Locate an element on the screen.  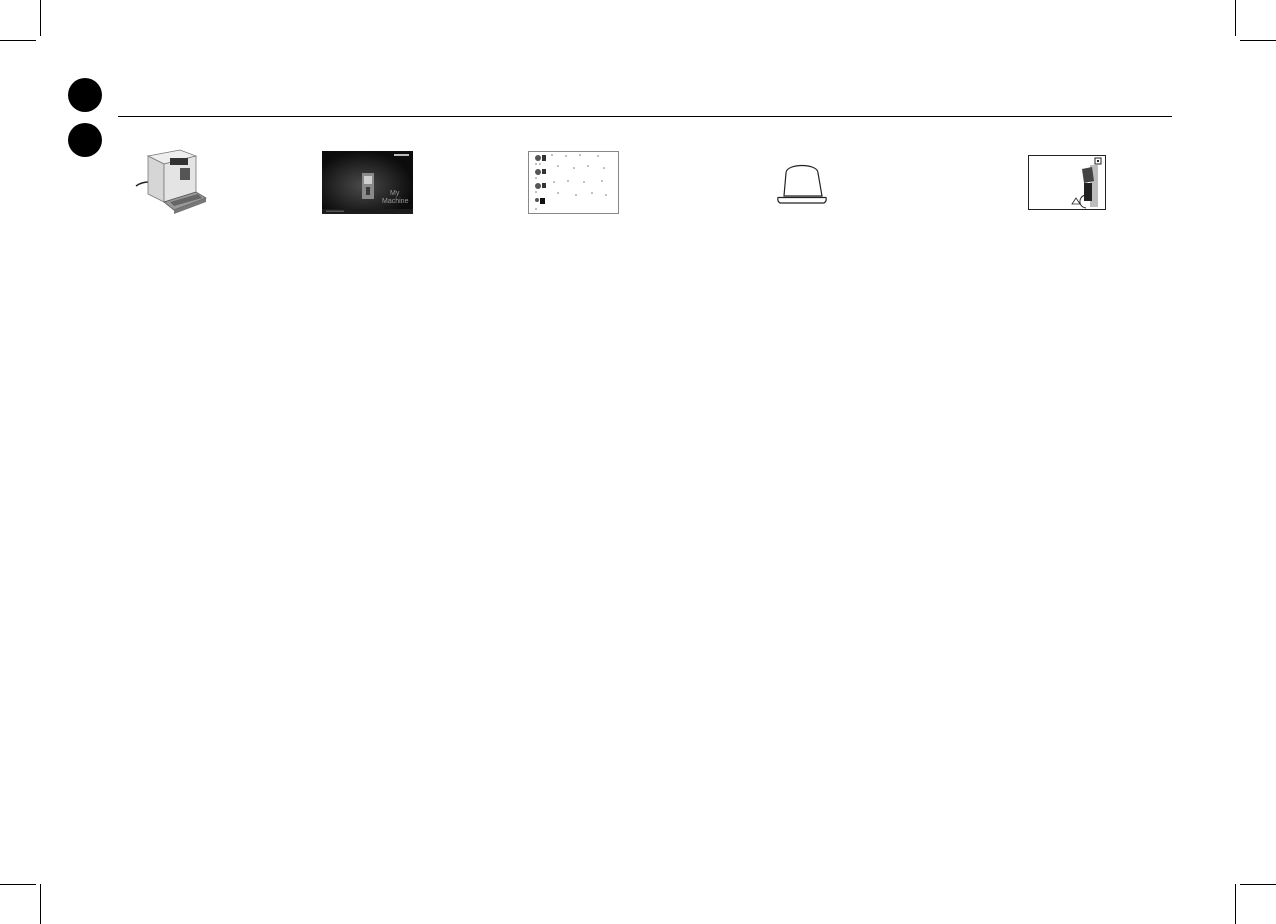
welcome-booklet-icon: My Machine is located at coordinates (367, 182).